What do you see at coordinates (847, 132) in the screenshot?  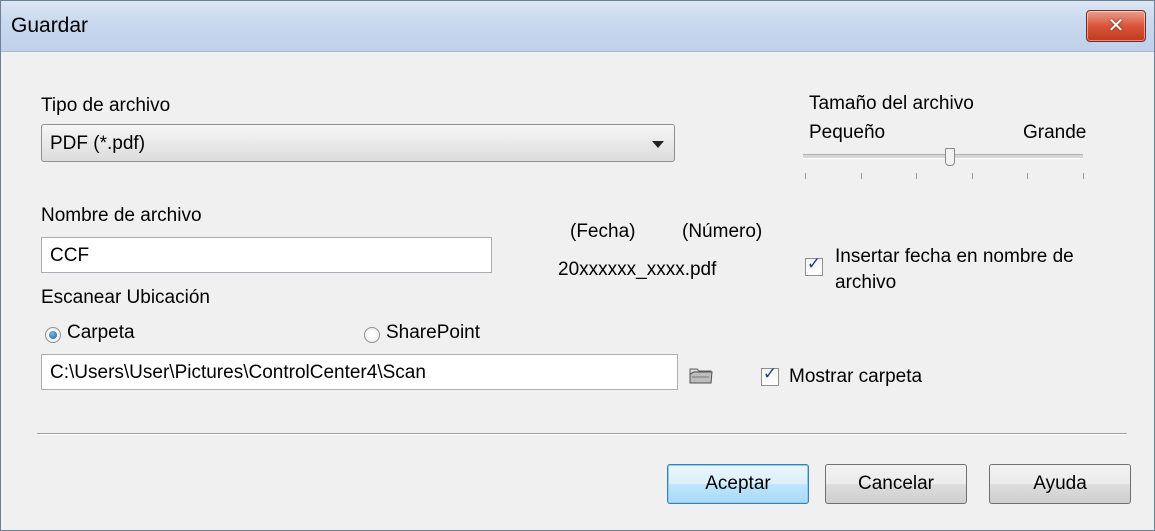 I see `file-size-min-label: Pequeño` at bounding box center [847, 132].